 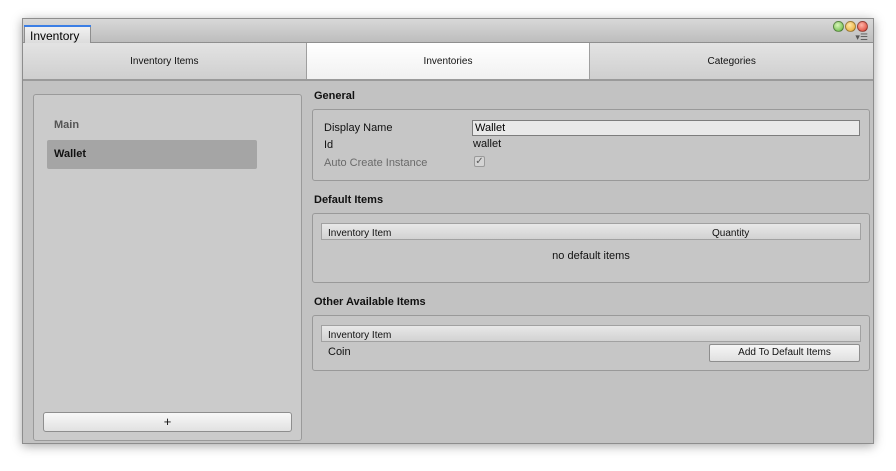 I want to click on tab-bar: Inventory Items Inventories Categories, so click(x=448, y=62).